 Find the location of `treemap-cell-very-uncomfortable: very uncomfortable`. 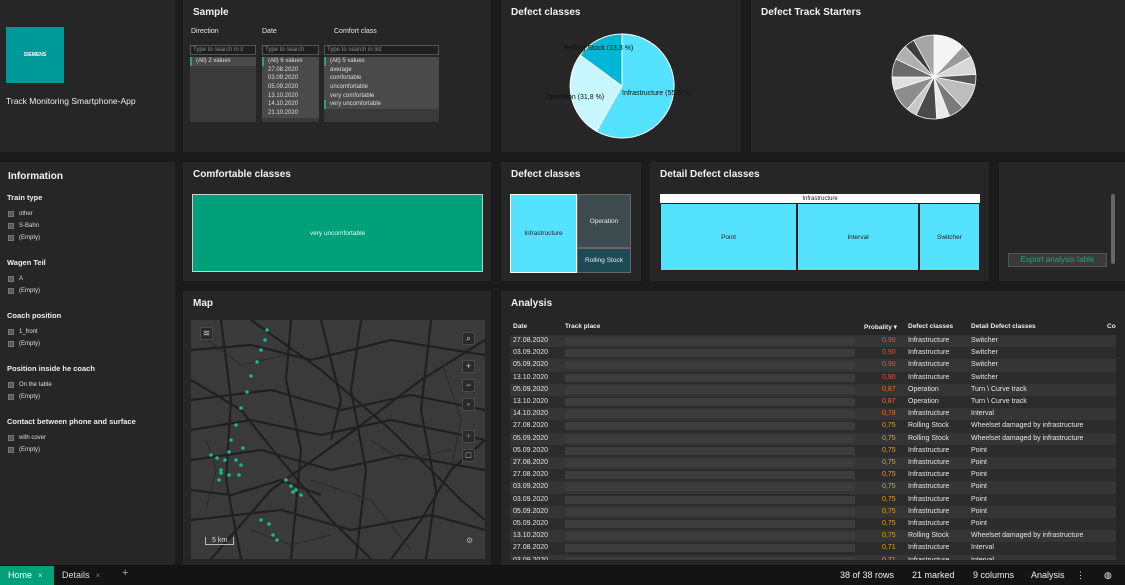

treemap-cell-very-uncomfortable: very uncomfortable is located at coordinates (337, 233).